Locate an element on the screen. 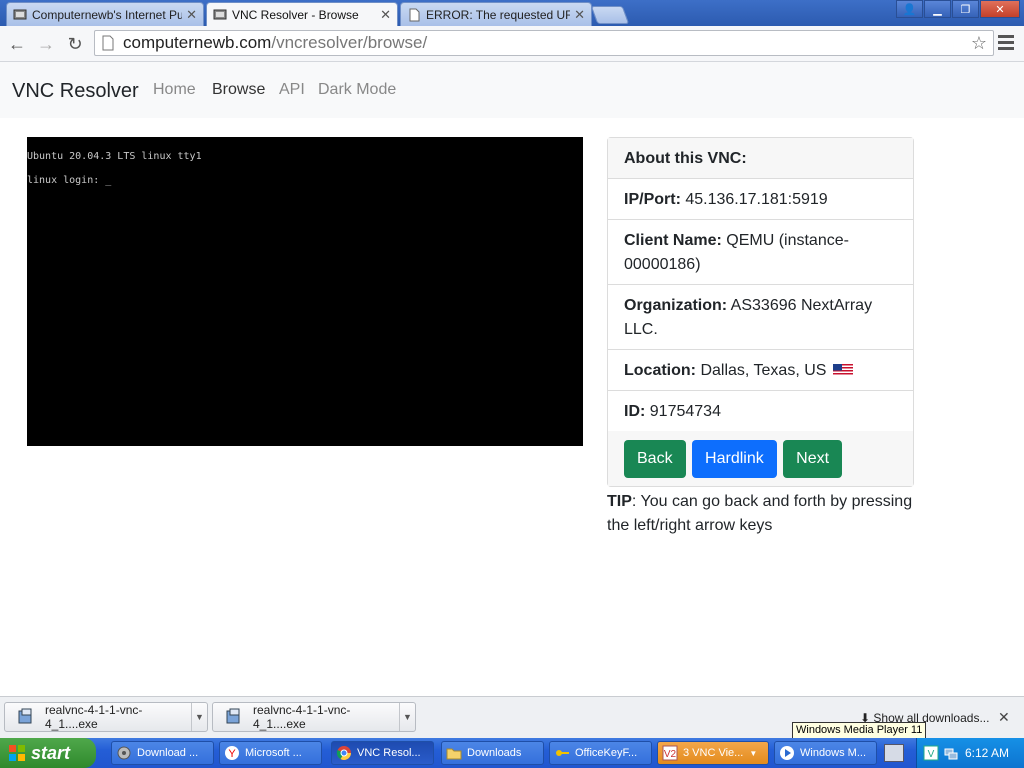  nav-link-browse: Browse is located at coordinates (238, 90).